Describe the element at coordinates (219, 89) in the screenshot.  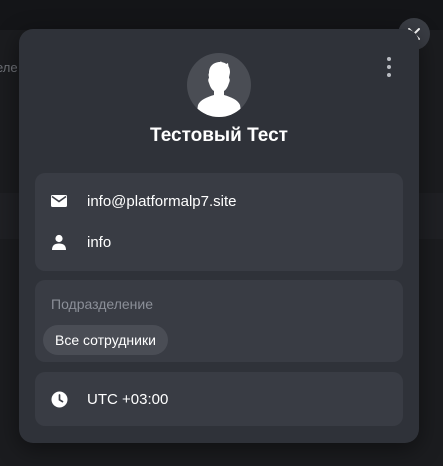
I see `user-silhouette-icon` at that location.